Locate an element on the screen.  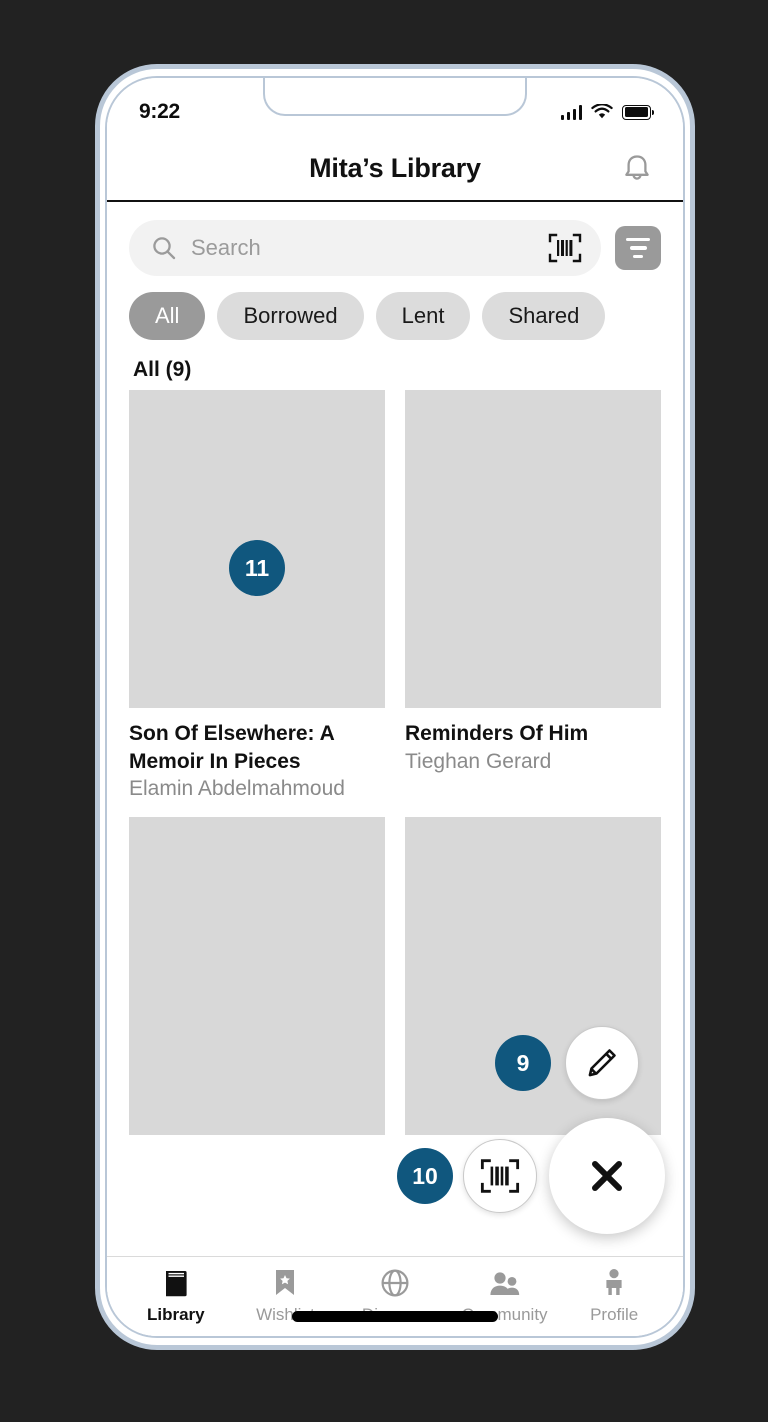
fab-edit-row: 9 is located at coordinates (531, 1063).